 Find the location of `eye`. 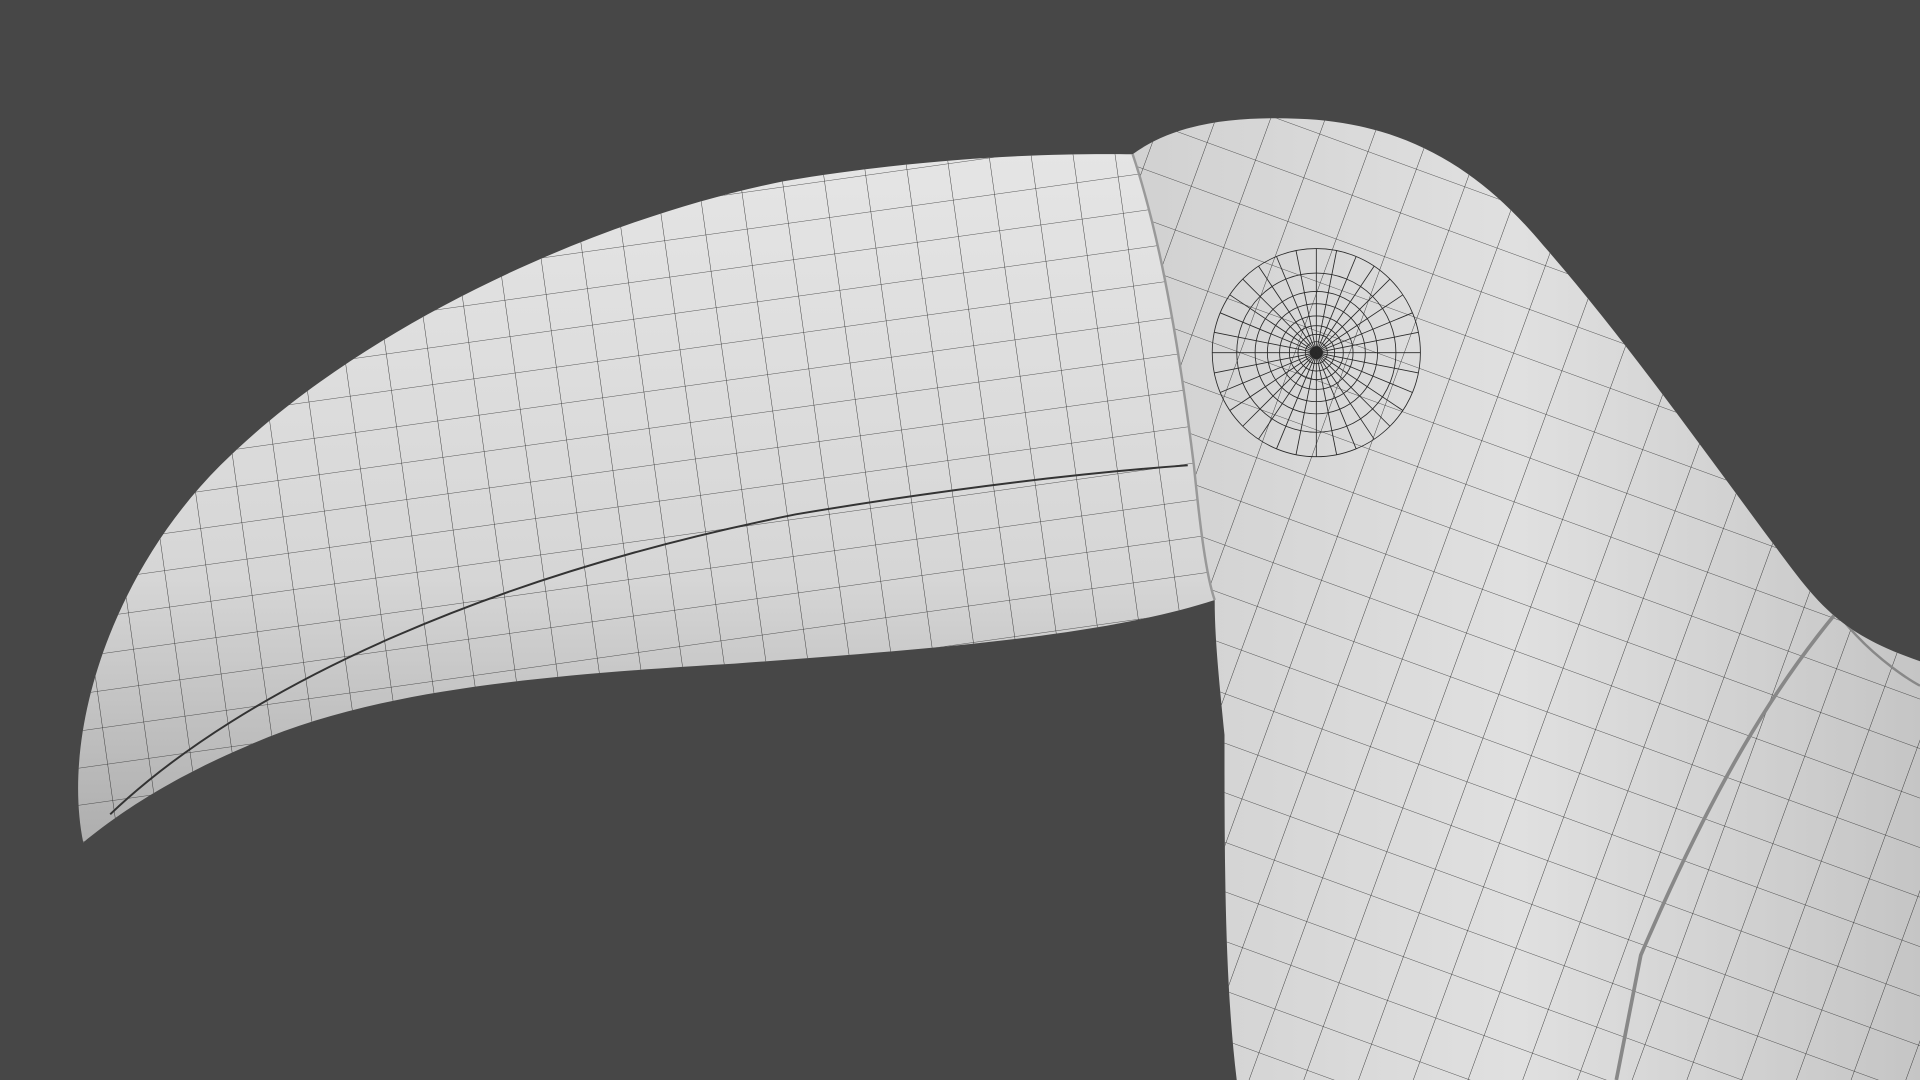

eye is located at coordinates (1316, 353).